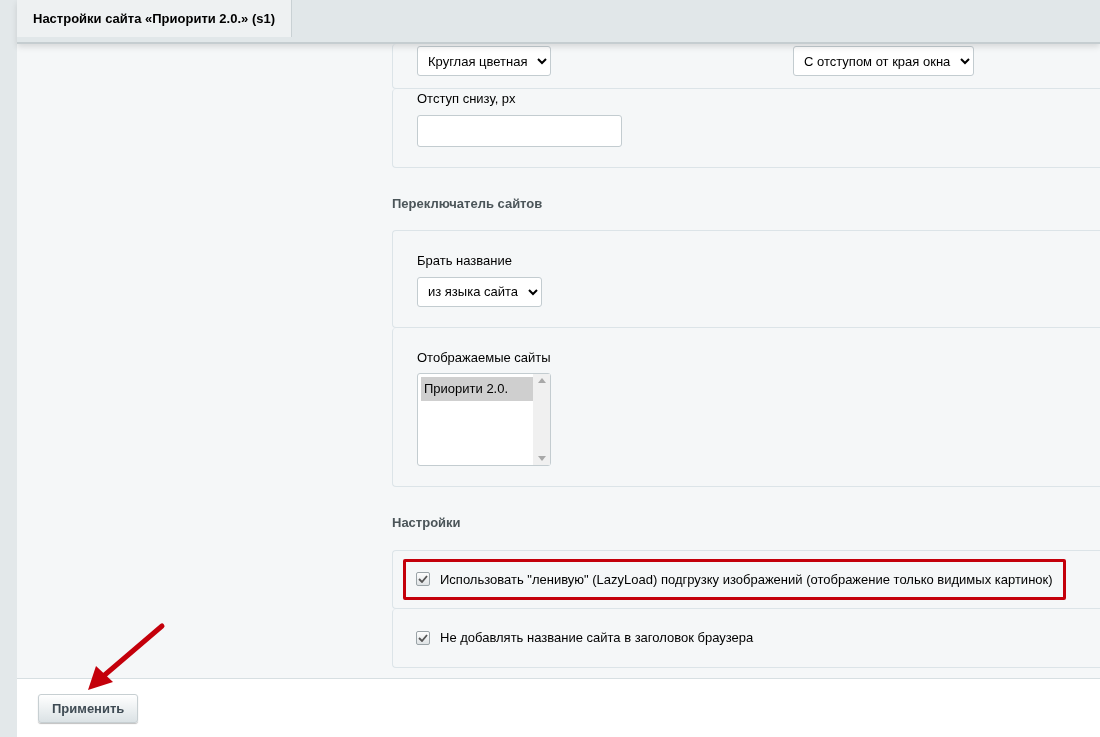  I want to click on section-heading: Переключатель сайтов, so click(468, 203).